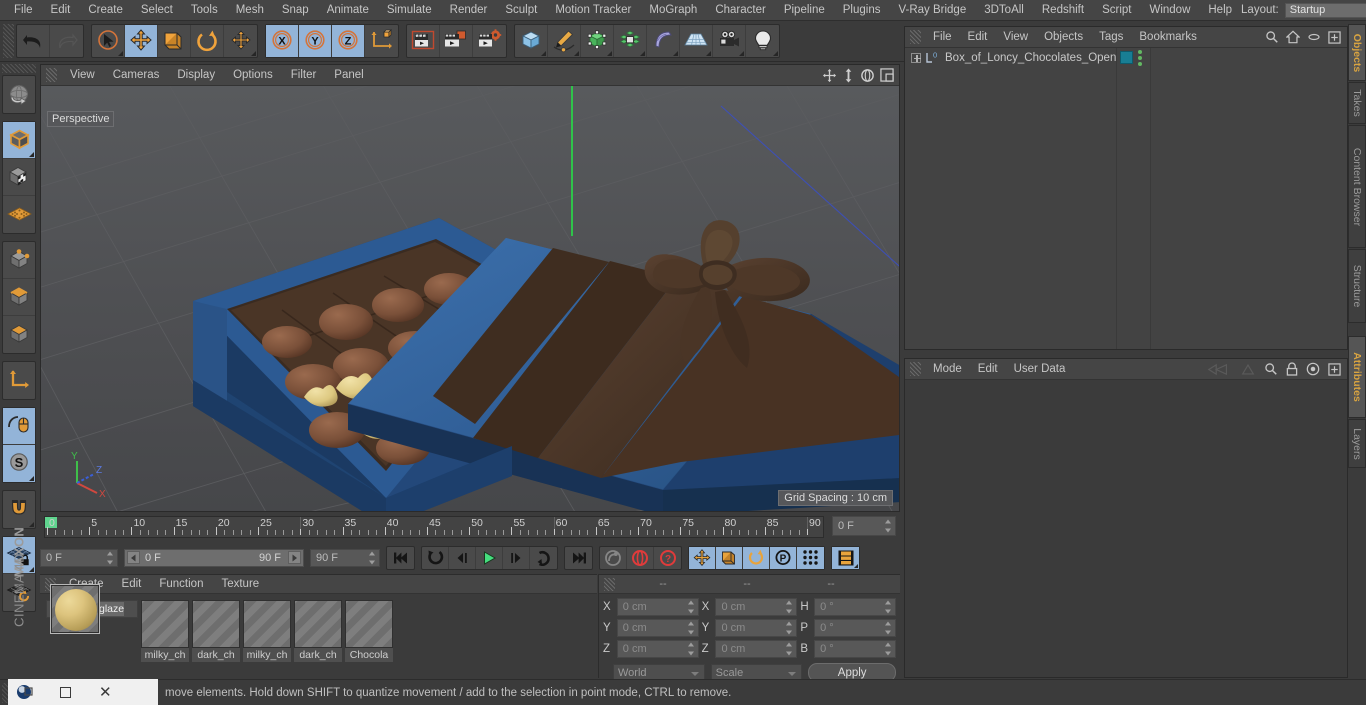  Describe the element at coordinates (887, 75) in the screenshot. I see `maximize-viewport-icon` at that location.